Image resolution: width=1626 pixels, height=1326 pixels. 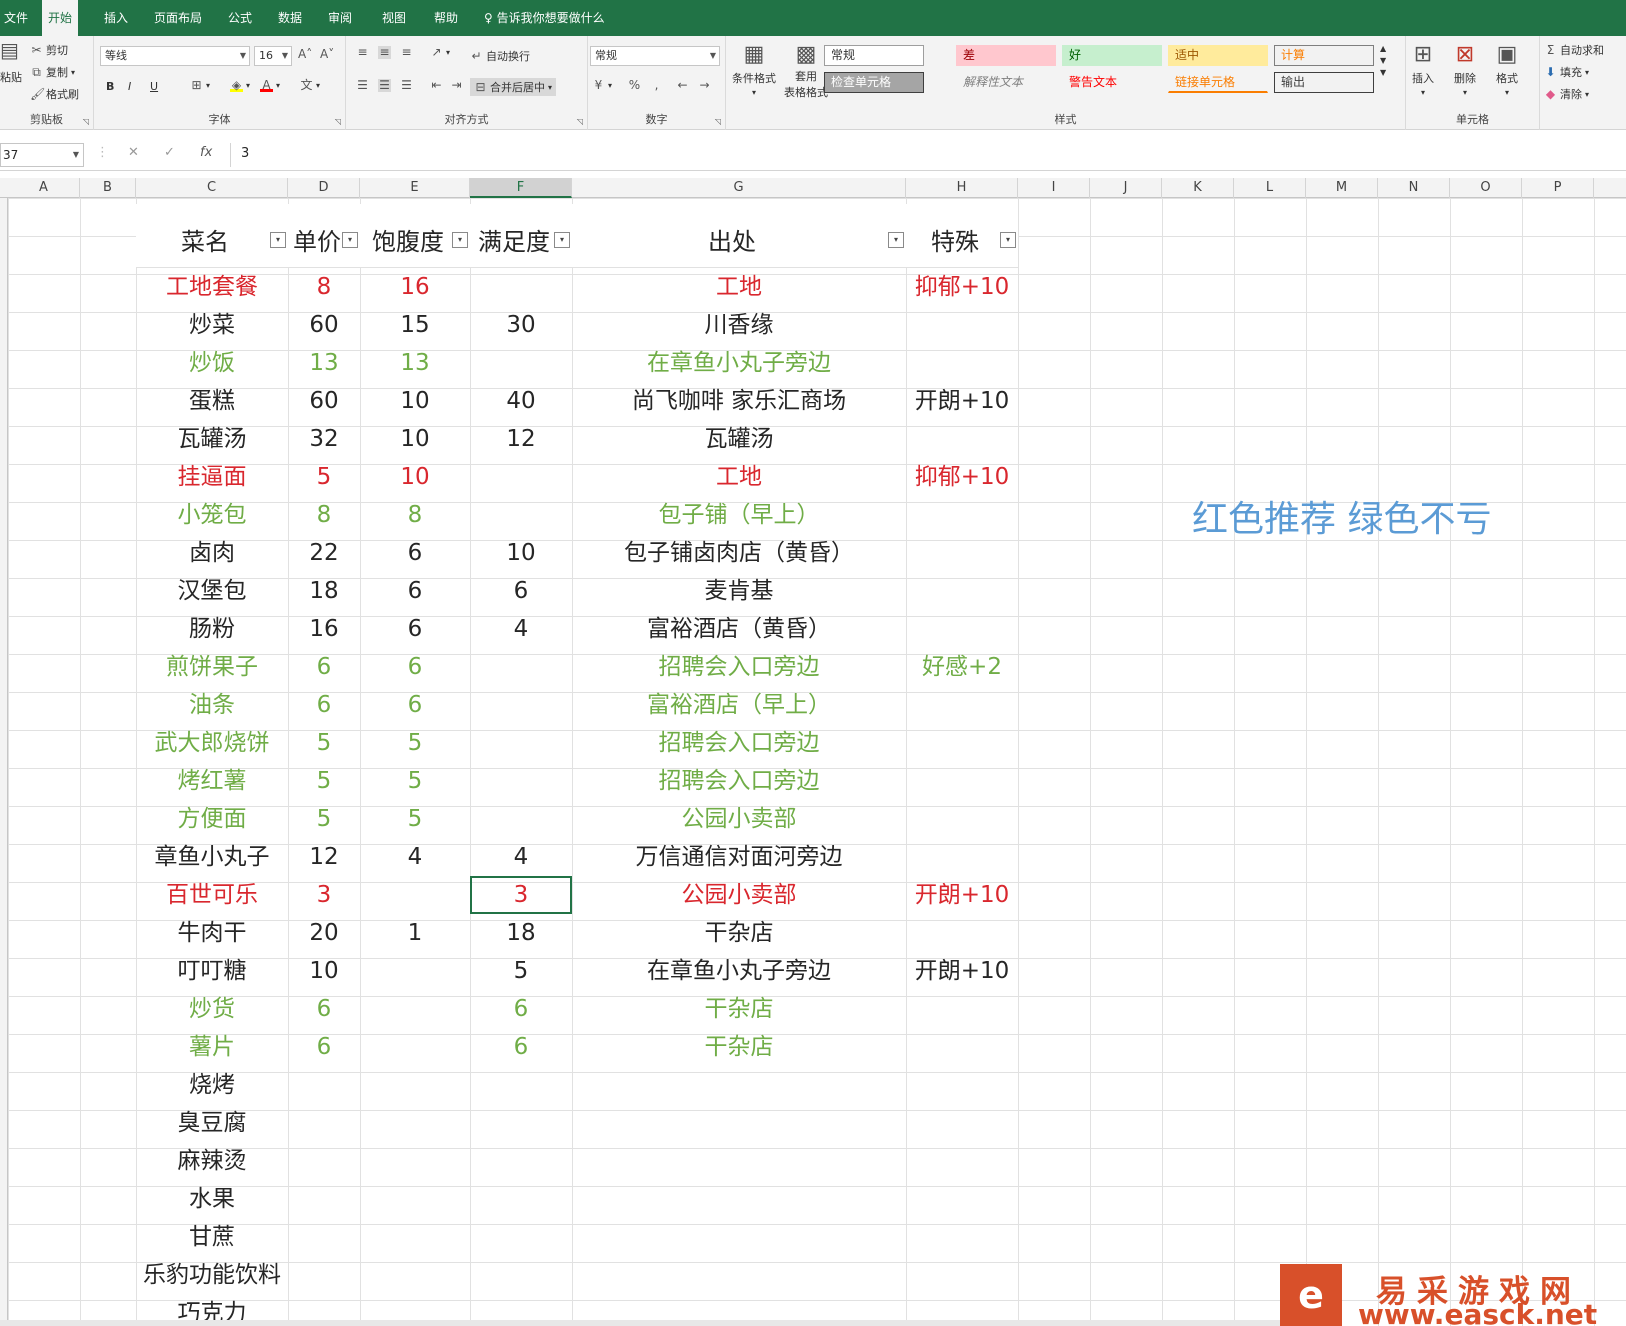 I want to click on table-cell: 13, so click(x=415, y=363).